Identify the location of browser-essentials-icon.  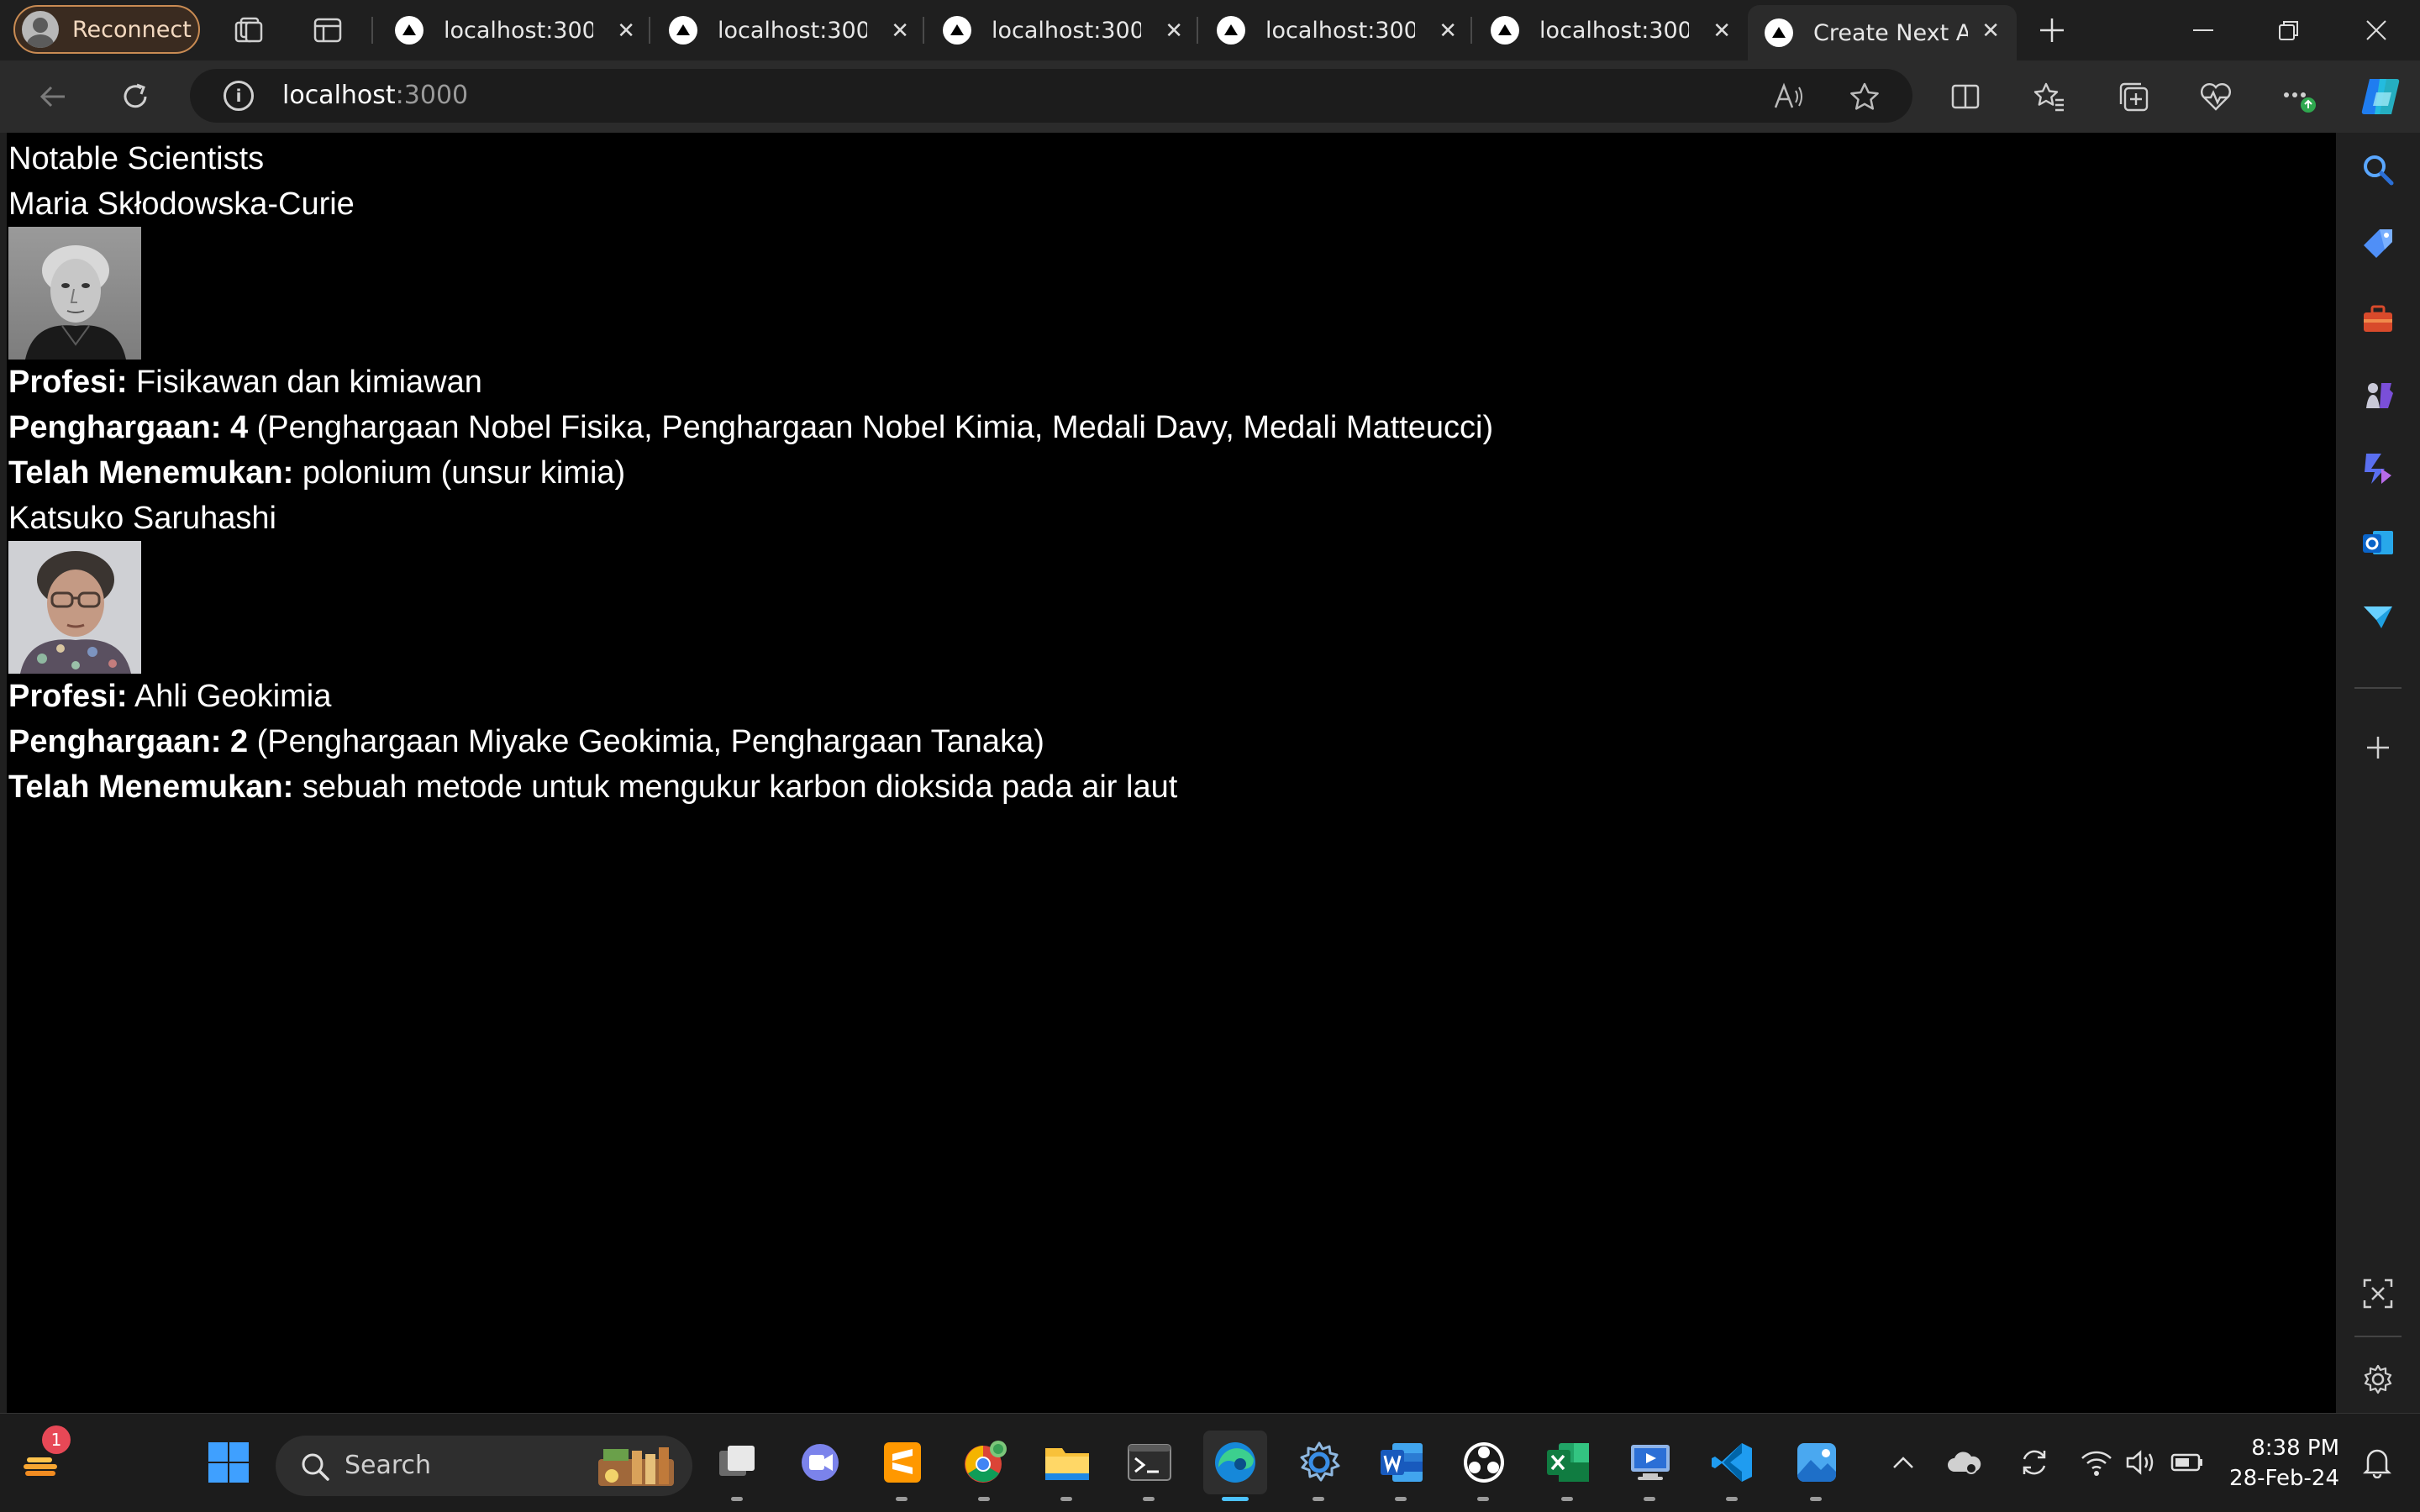
(2215, 96).